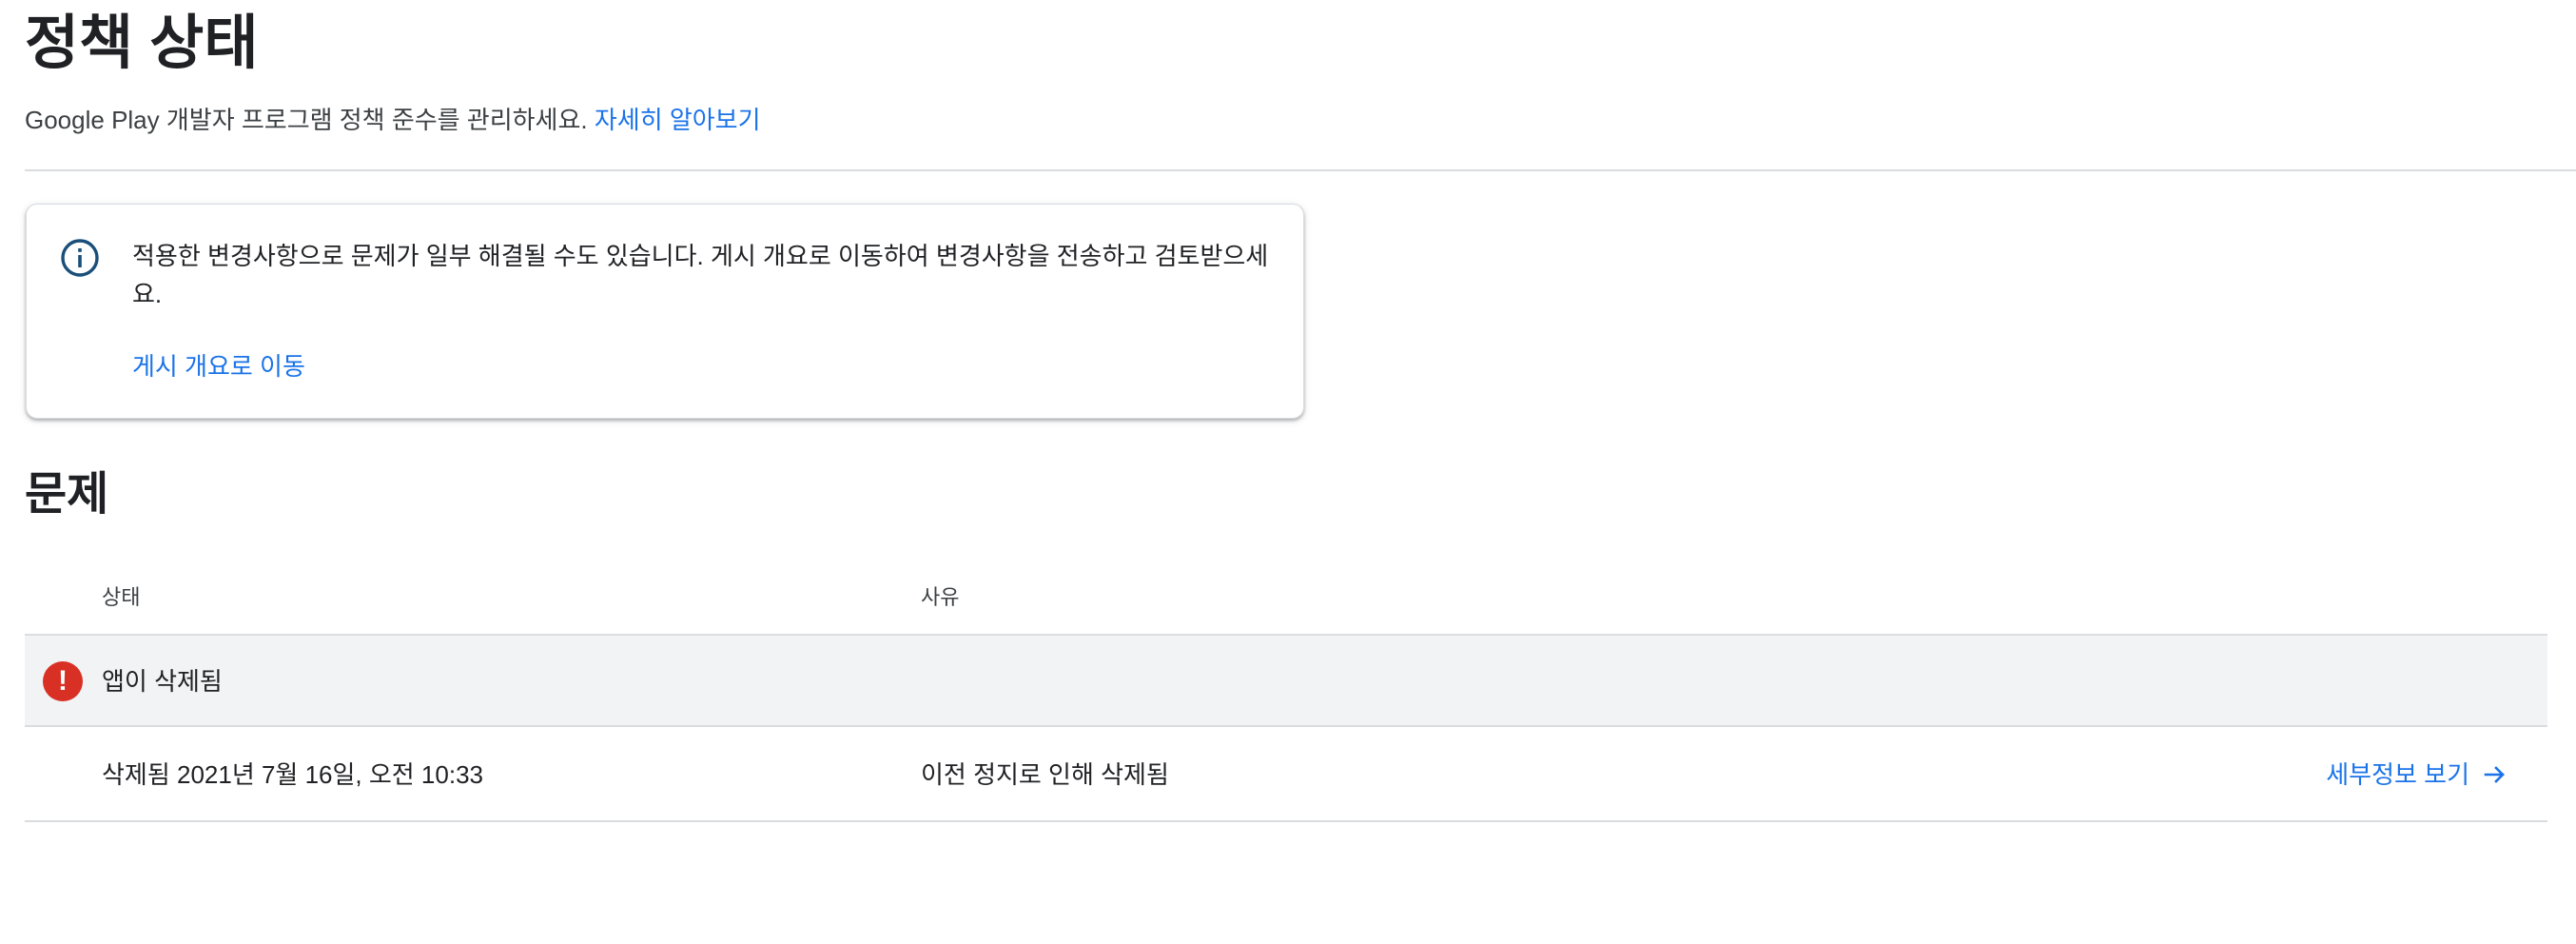 This screenshot has width=2576, height=944. What do you see at coordinates (678, 120) in the screenshot?
I see `learn-more-link: 자세히 알아보기` at bounding box center [678, 120].